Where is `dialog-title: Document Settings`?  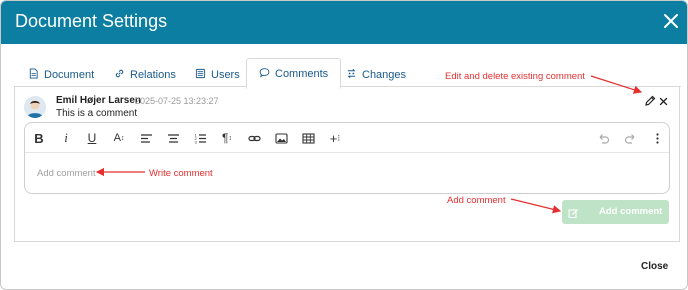 dialog-title: Document Settings is located at coordinates (91, 21).